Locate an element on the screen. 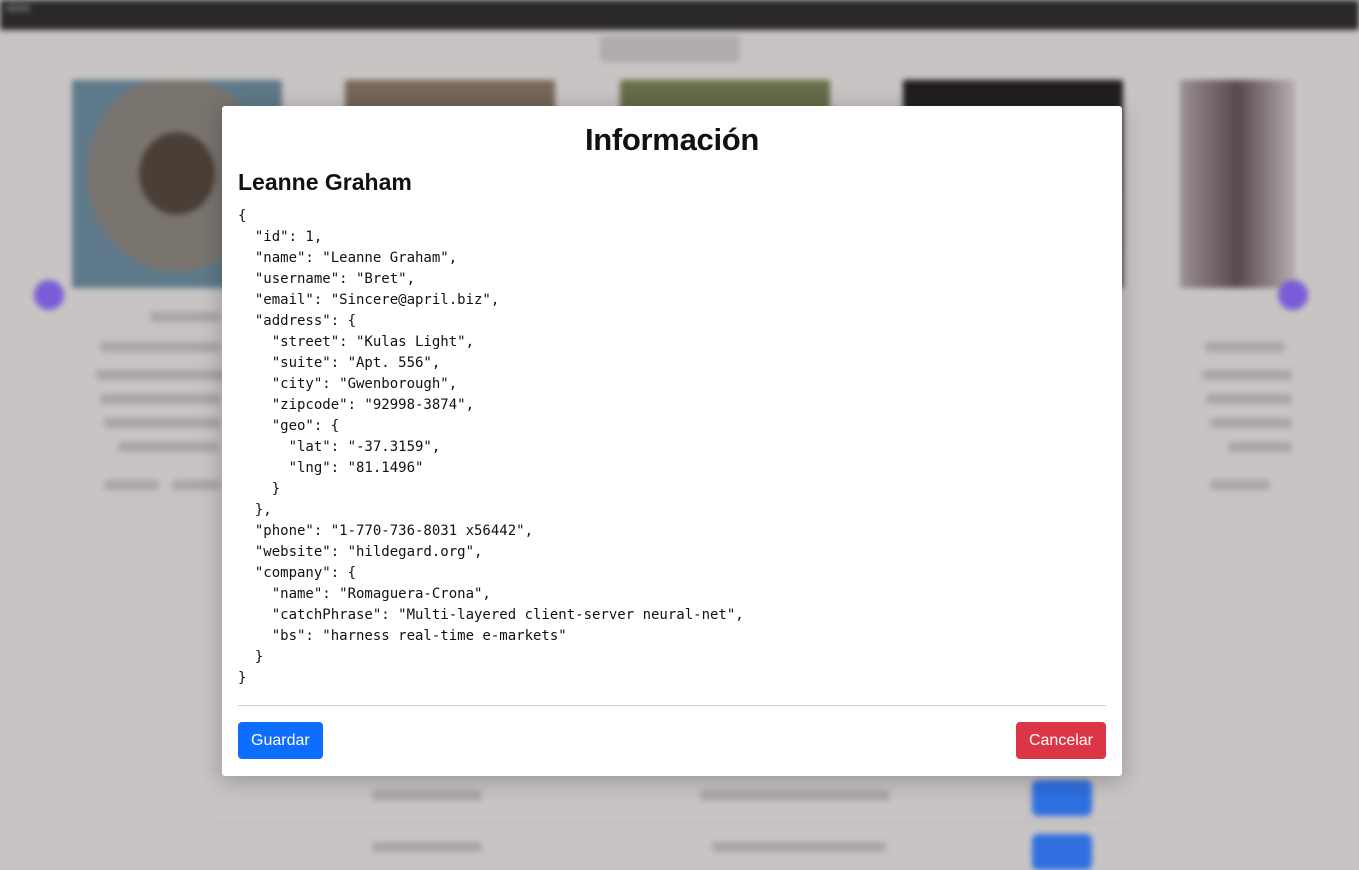 The image size is (1359, 870). carousel-prev-button is located at coordinates (49, 295).